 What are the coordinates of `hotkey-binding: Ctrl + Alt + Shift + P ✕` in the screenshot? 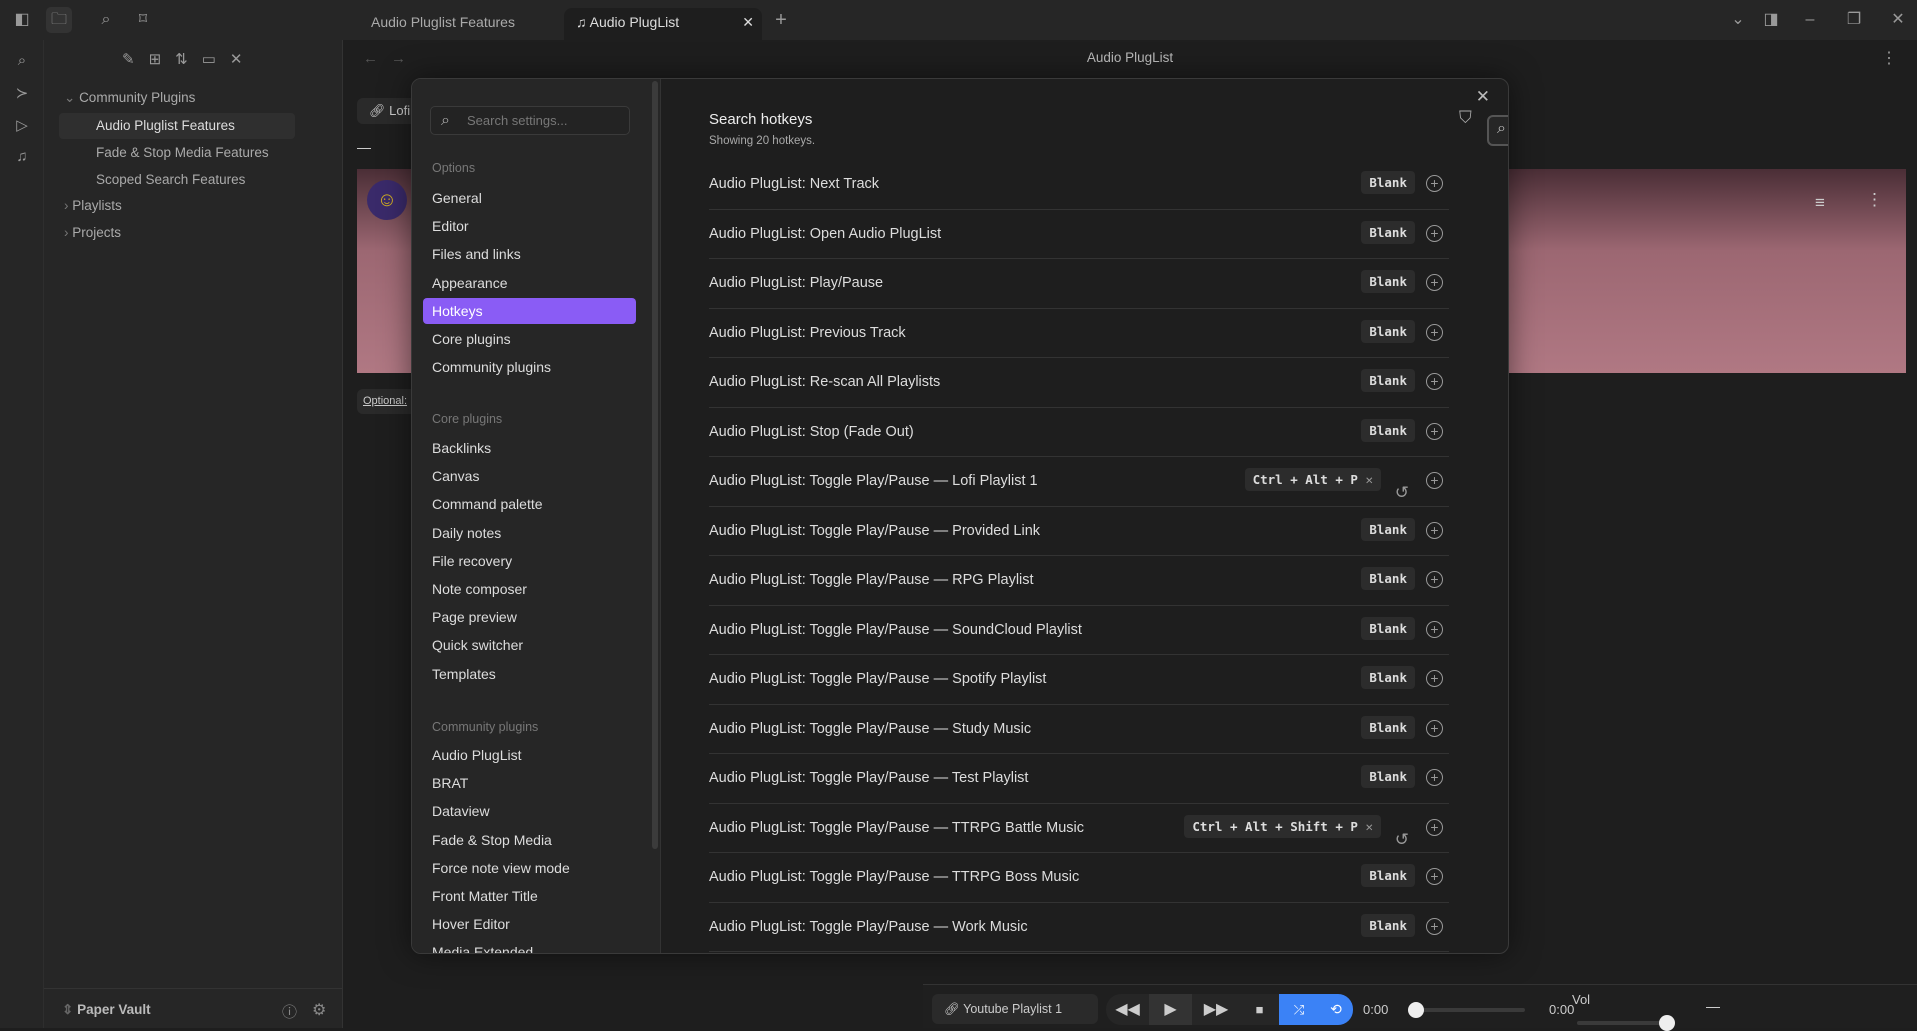 It's located at (1282, 826).